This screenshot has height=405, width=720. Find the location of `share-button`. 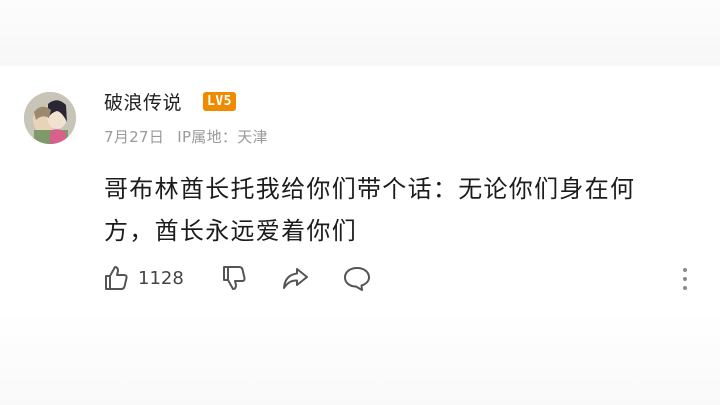

share-button is located at coordinates (295, 278).